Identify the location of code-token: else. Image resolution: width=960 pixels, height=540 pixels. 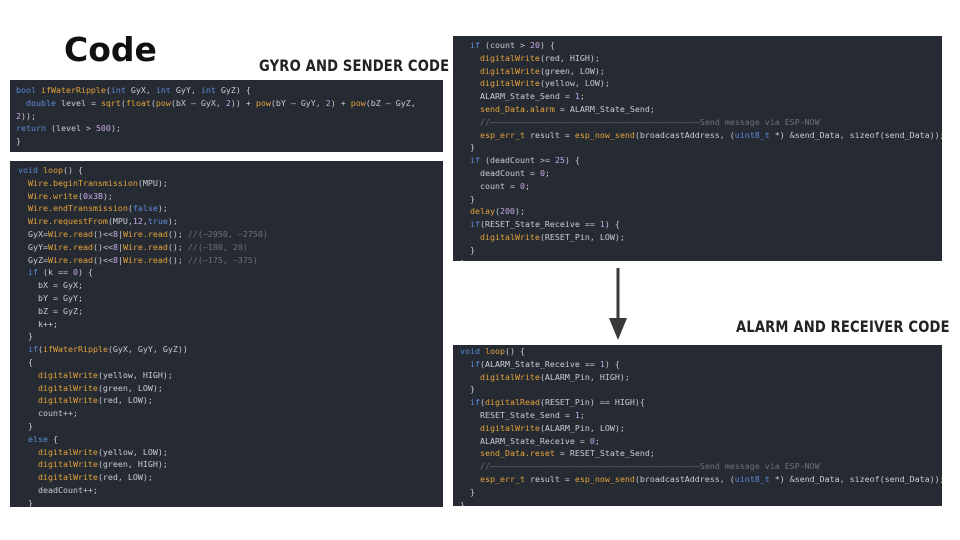
(40, 438).